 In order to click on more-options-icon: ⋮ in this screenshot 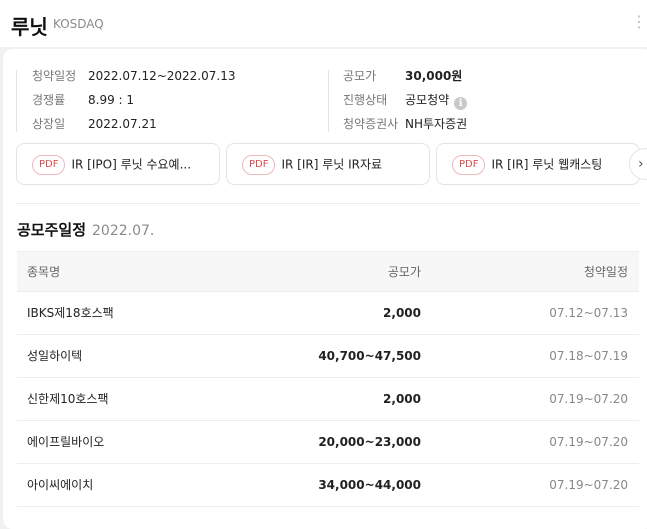, I will do `click(639, 22)`.